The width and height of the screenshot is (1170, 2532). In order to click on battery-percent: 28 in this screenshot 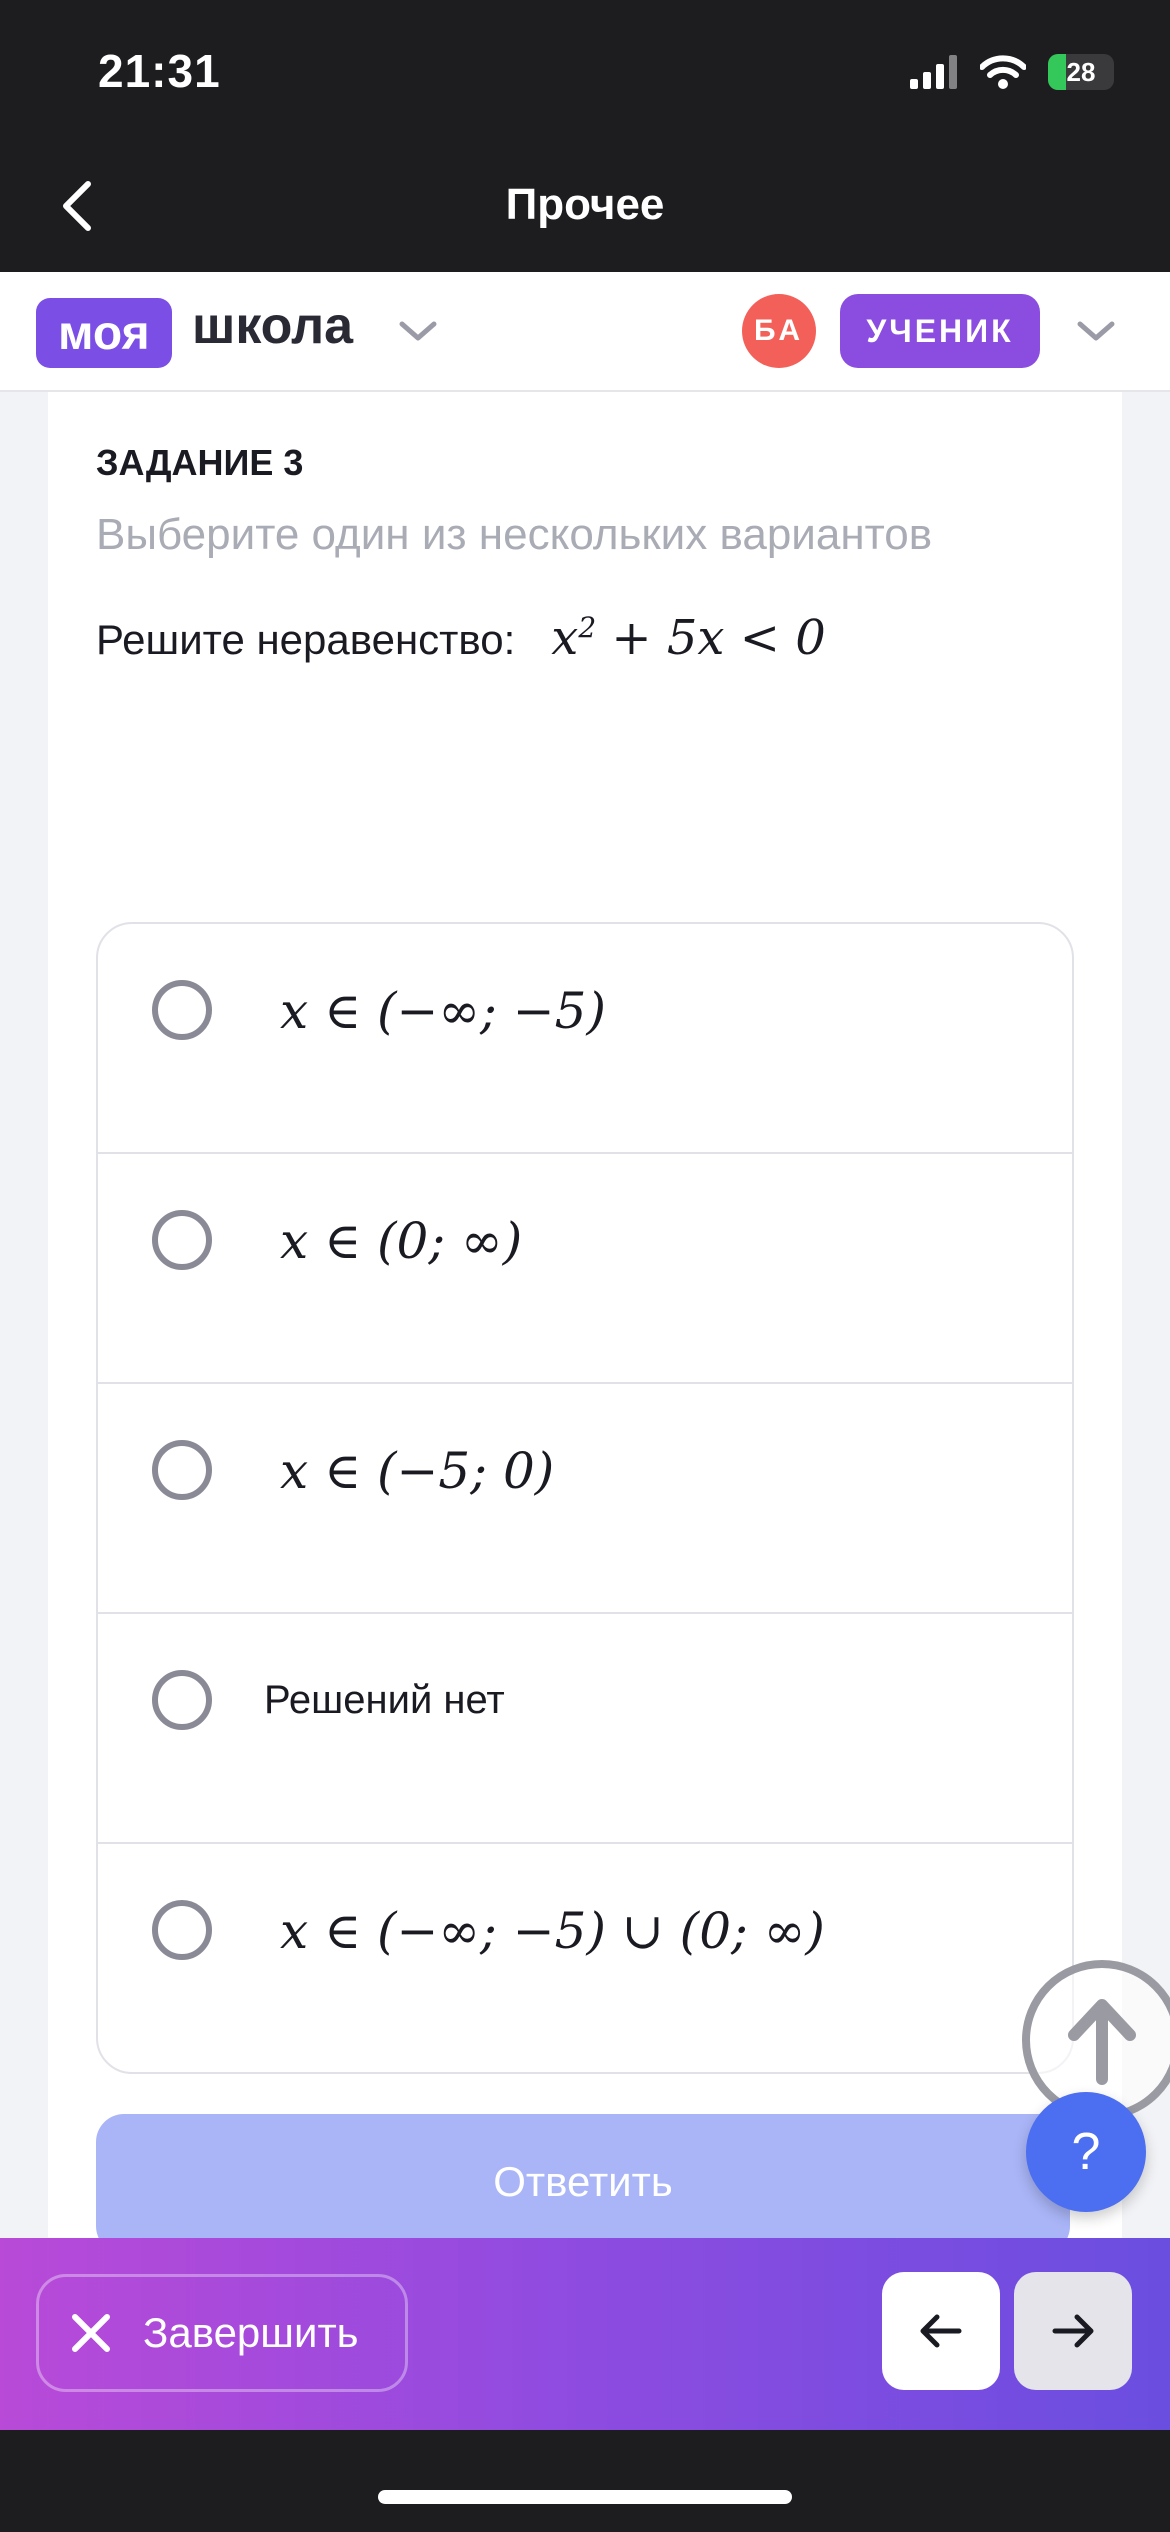, I will do `click(1081, 71)`.